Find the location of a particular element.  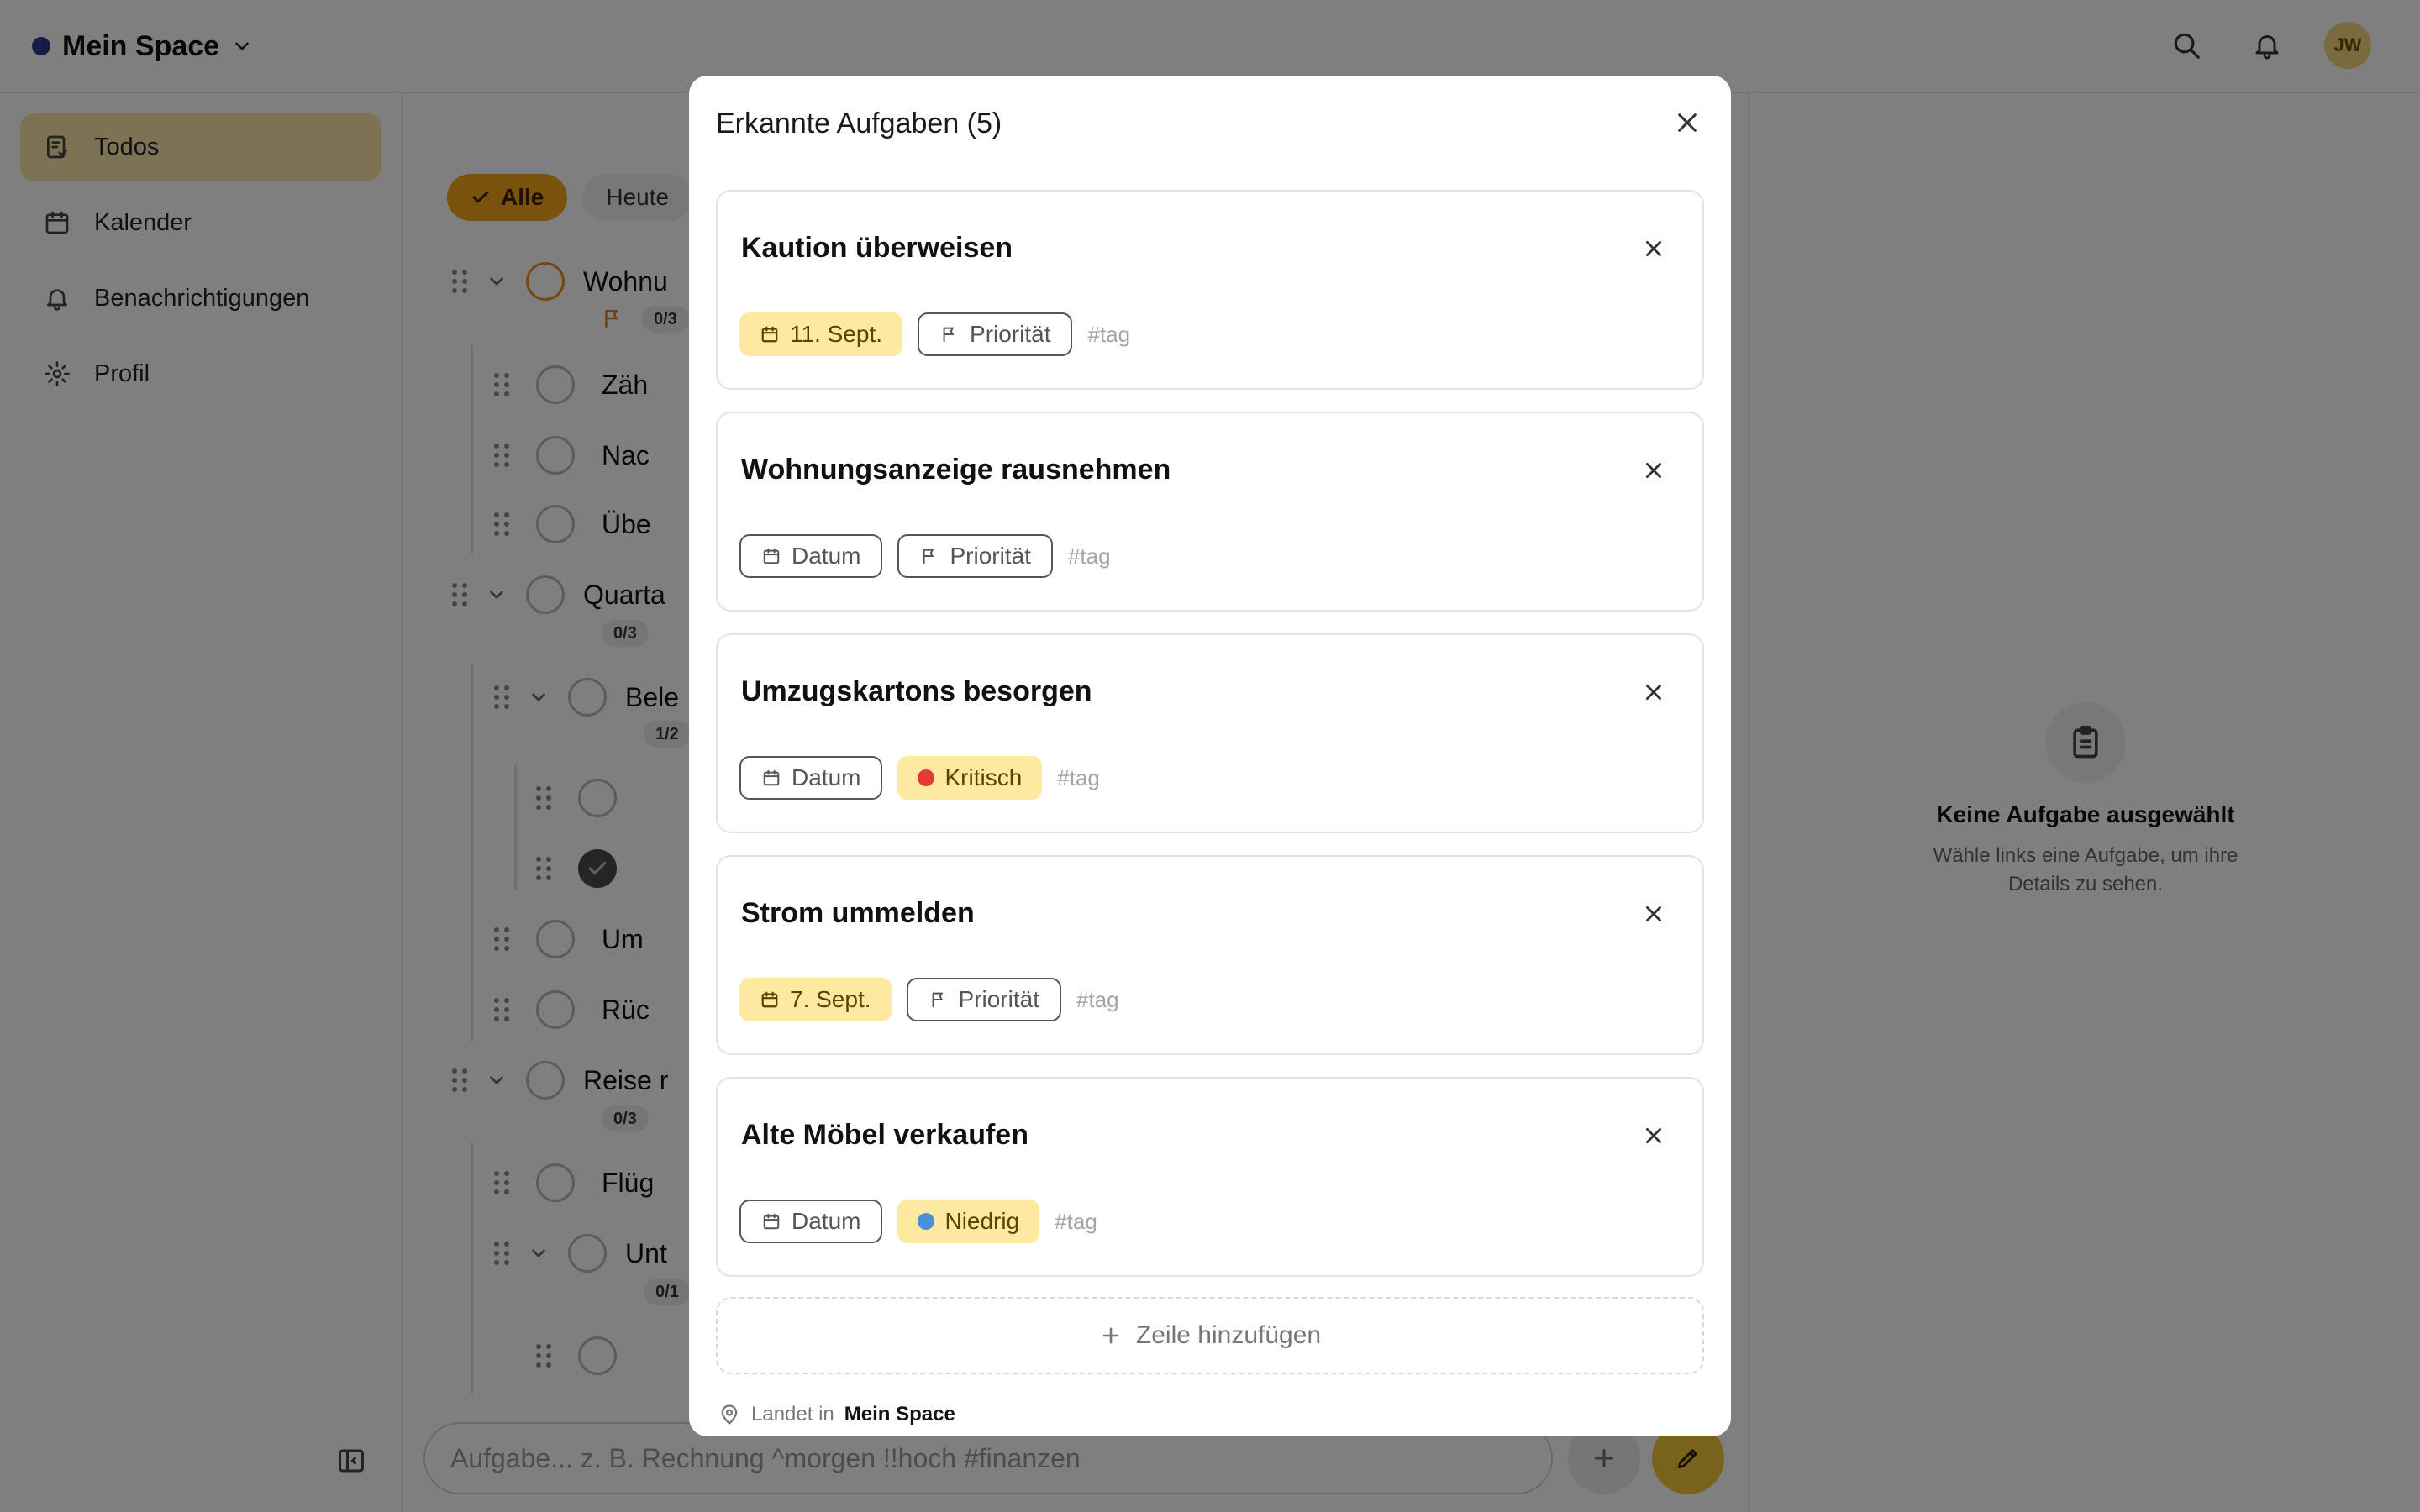

priority-label: Kritisch is located at coordinates (984, 777).